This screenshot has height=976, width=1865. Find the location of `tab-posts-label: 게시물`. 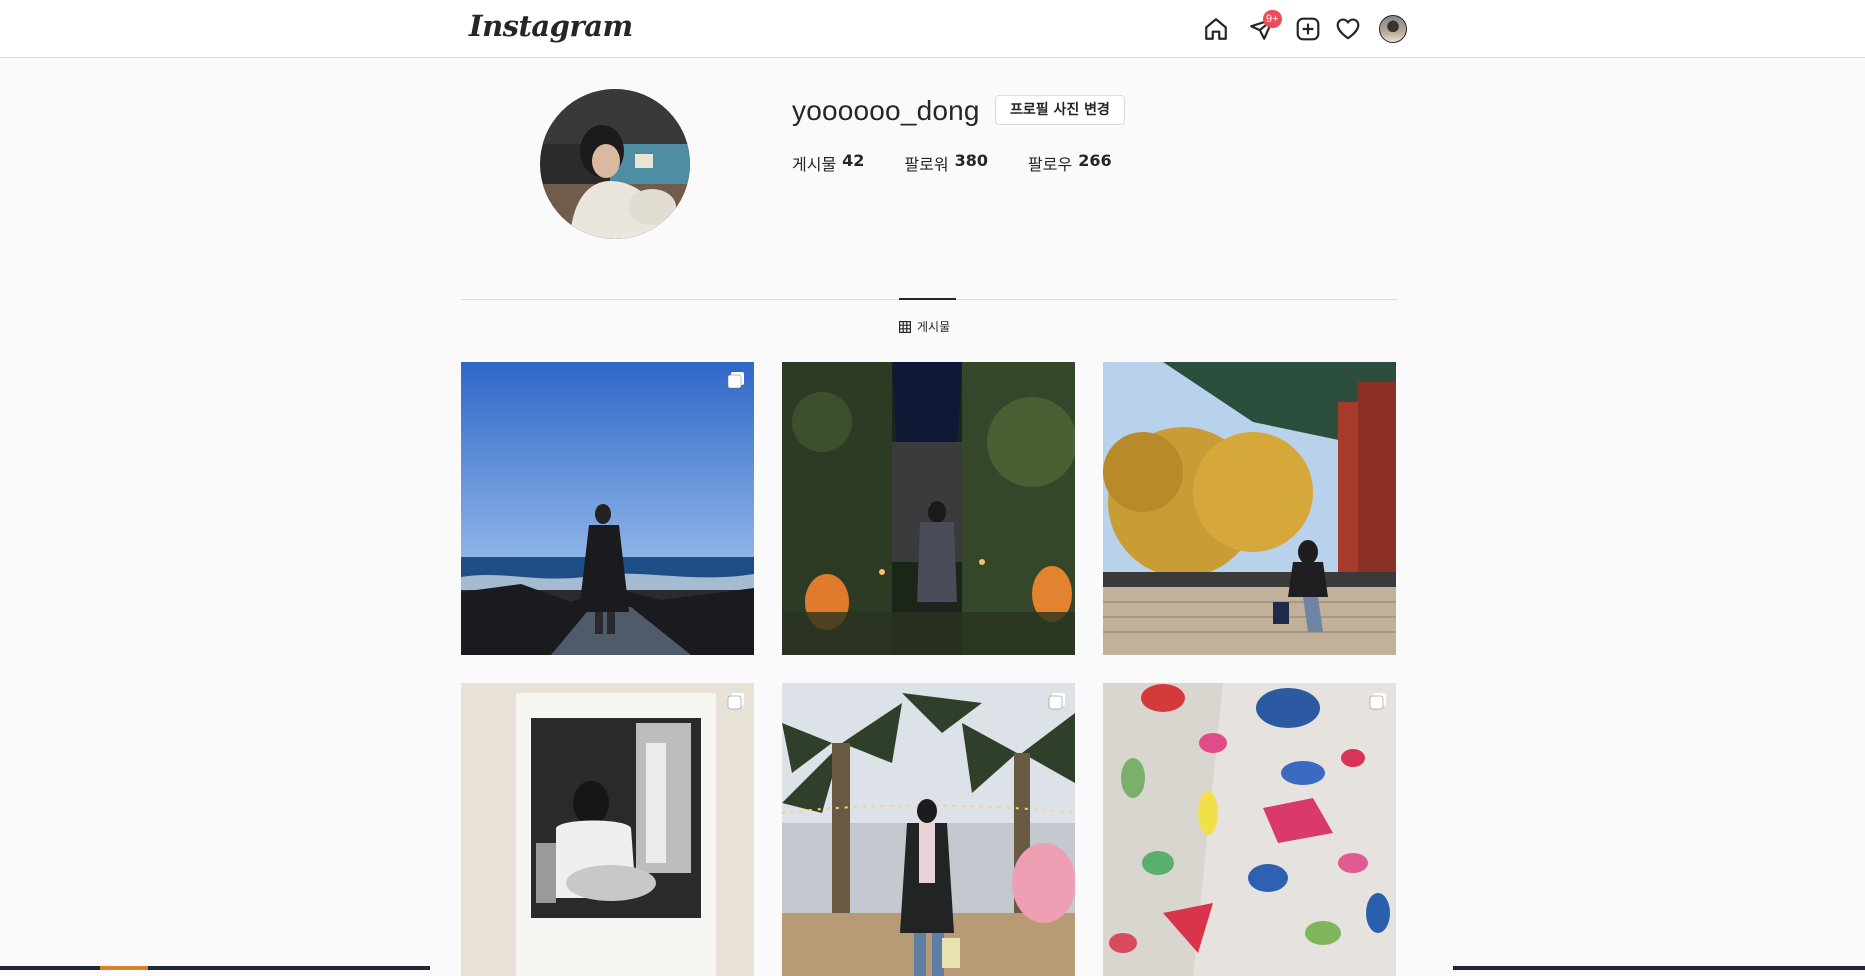

tab-posts-label: 게시물 is located at coordinates (934, 327).